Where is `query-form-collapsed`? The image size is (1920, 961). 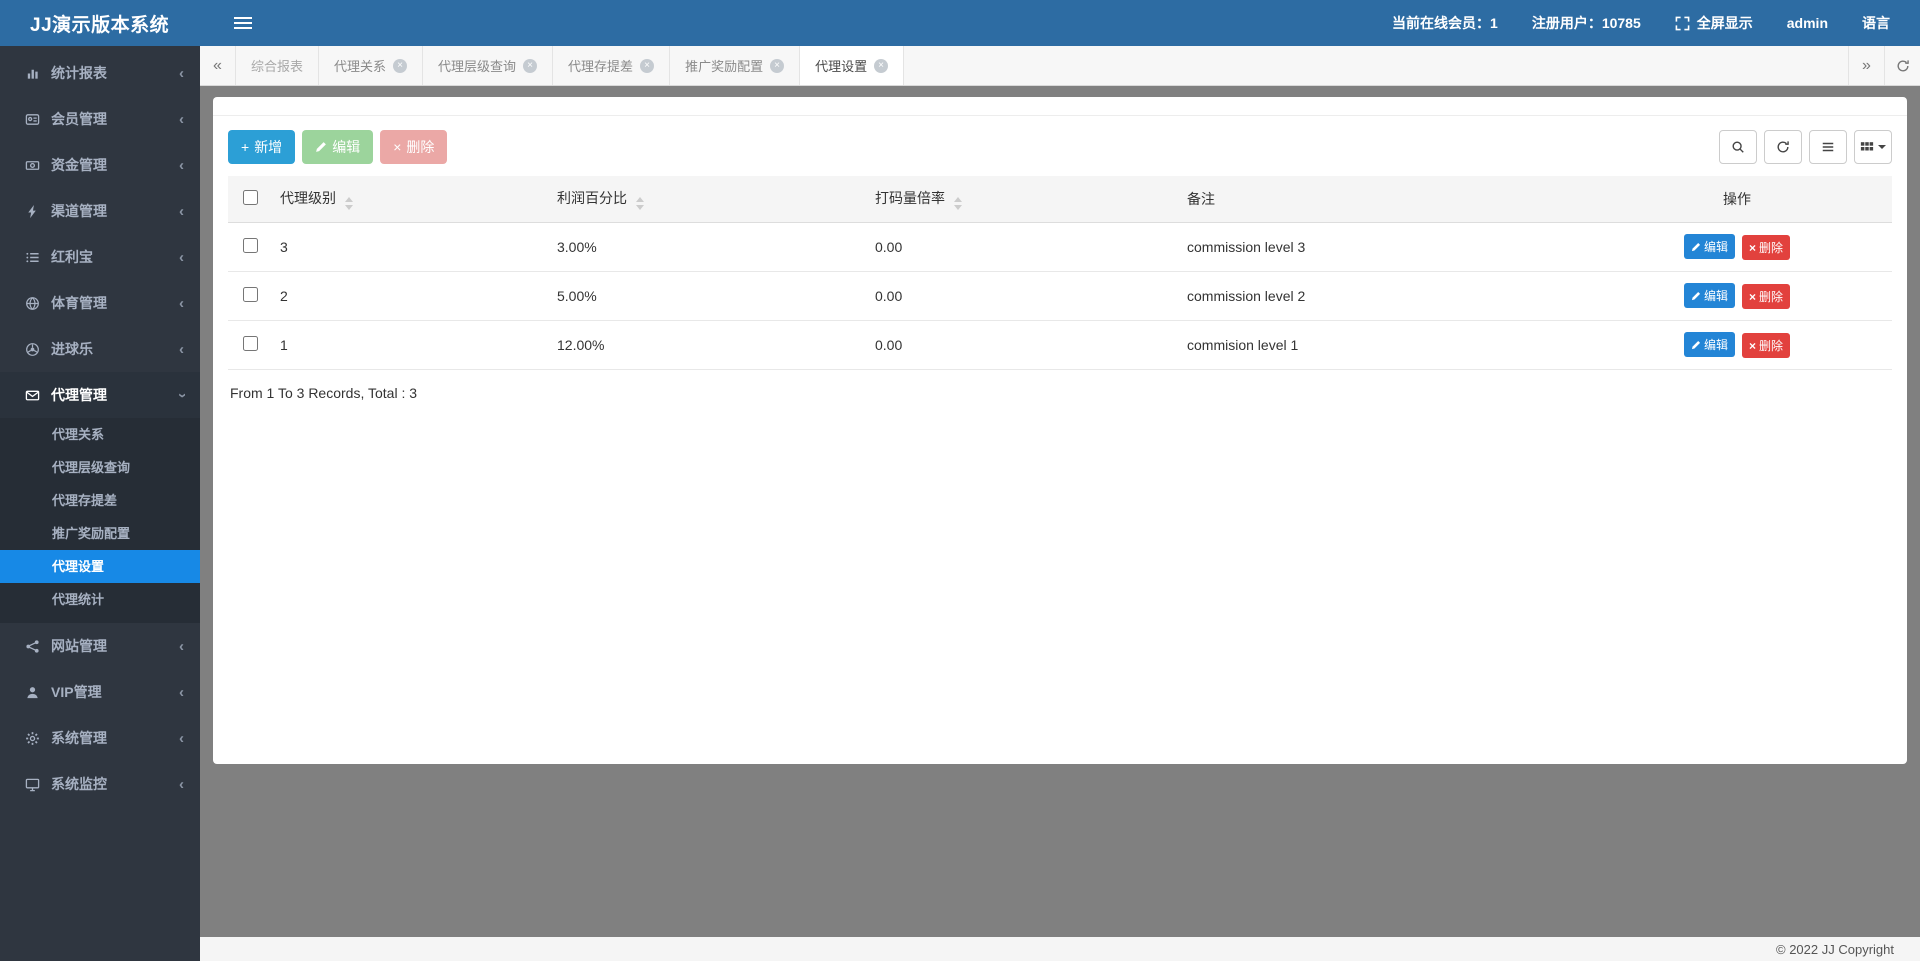
query-form-collapsed is located at coordinates (1060, 106).